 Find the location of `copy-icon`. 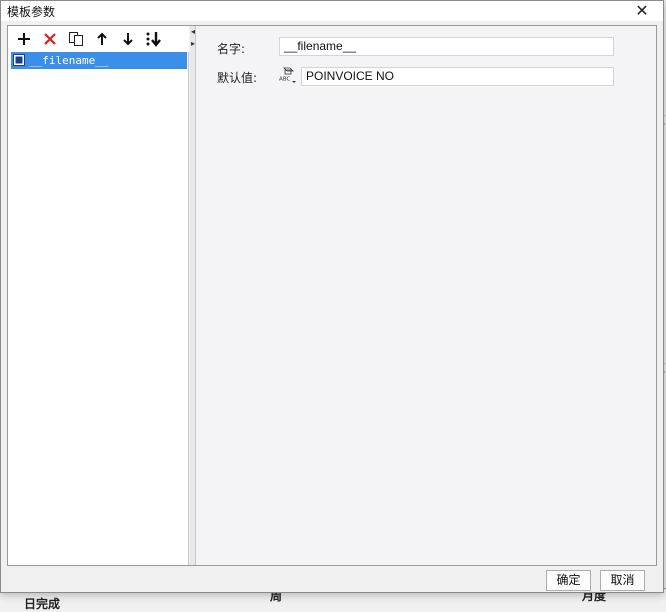

copy-icon is located at coordinates (76, 39).